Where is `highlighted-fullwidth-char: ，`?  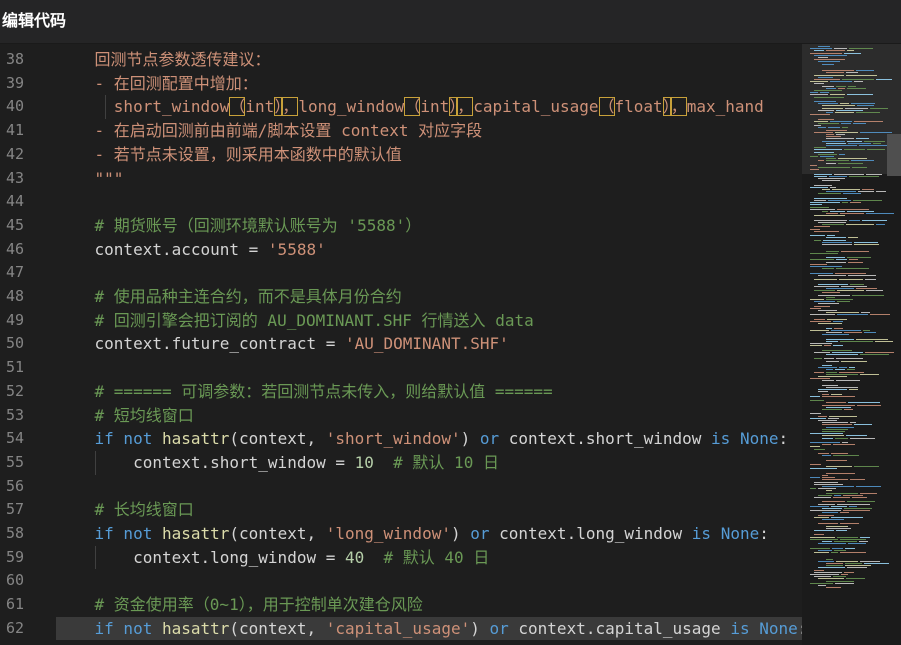 highlighted-fullwidth-char: ， is located at coordinates (290, 107).